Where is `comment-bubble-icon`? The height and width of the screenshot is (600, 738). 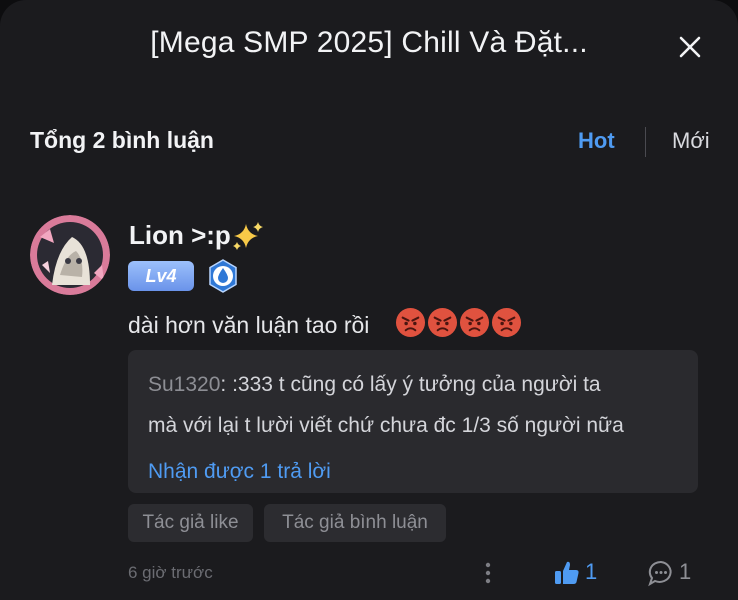 comment-bubble-icon is located at coordinates (660, 573).